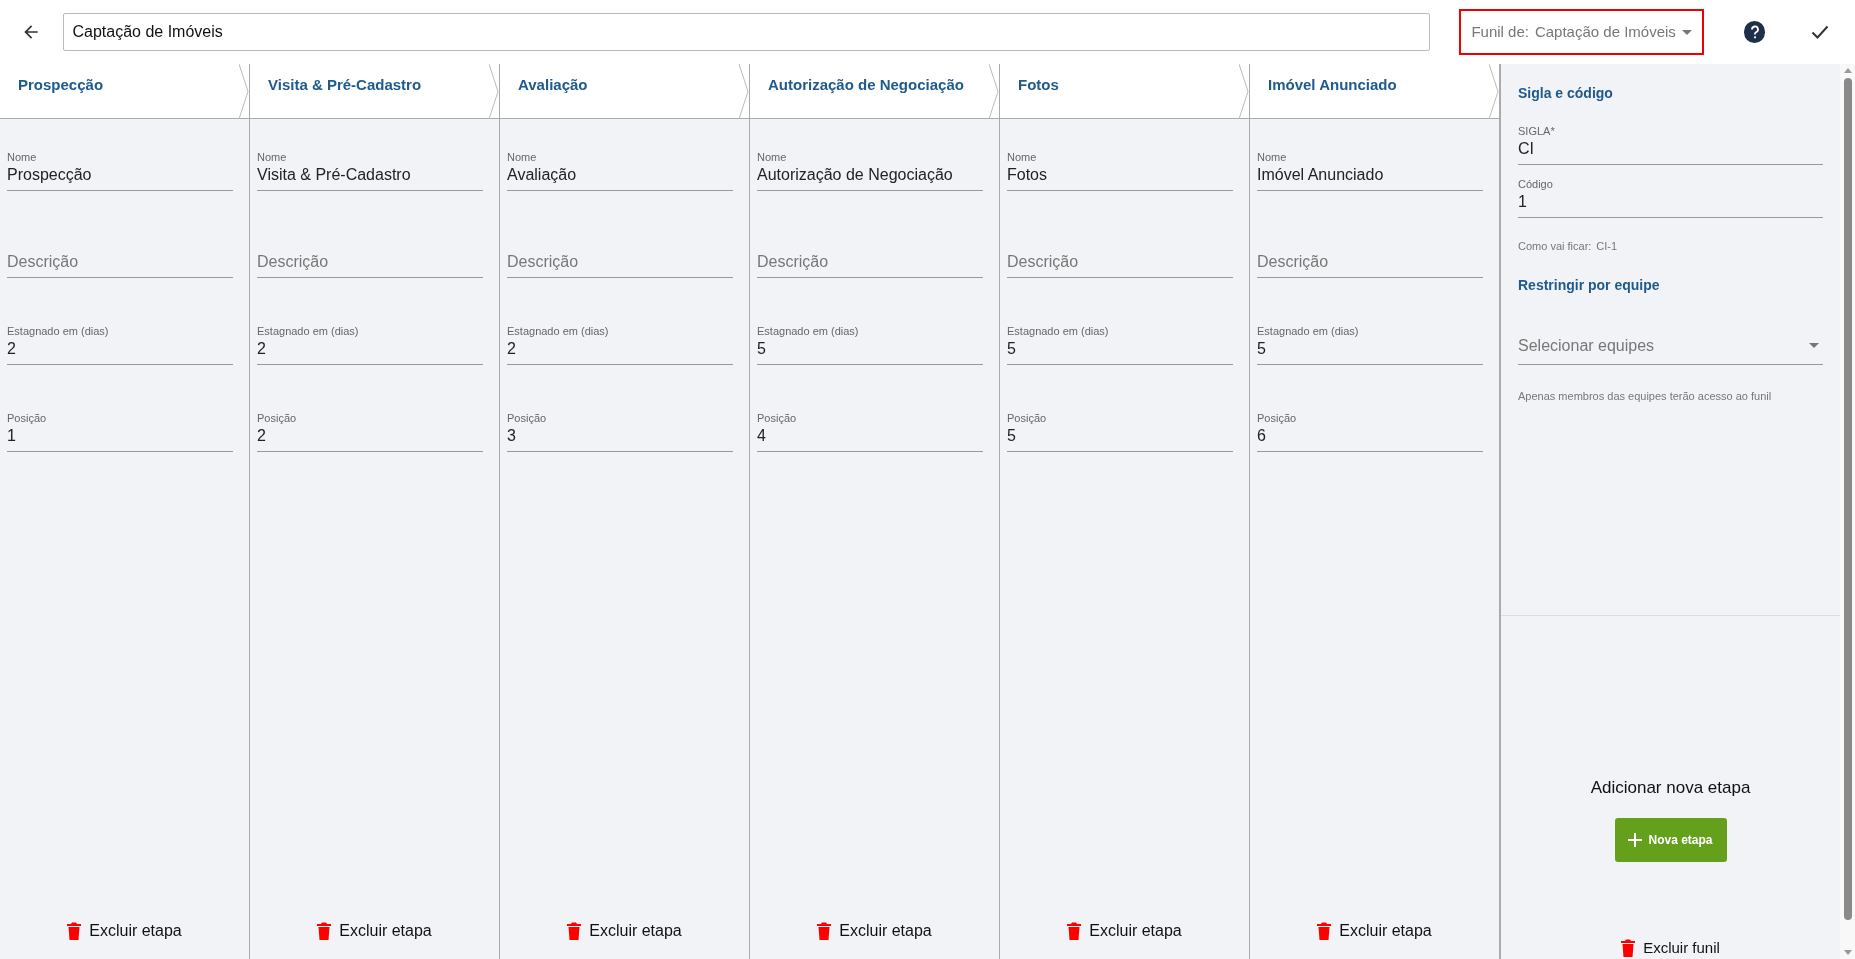 This screenshot has height=959, width=1855. I want to click on text-field: Posição 6, so click(1370, 431).